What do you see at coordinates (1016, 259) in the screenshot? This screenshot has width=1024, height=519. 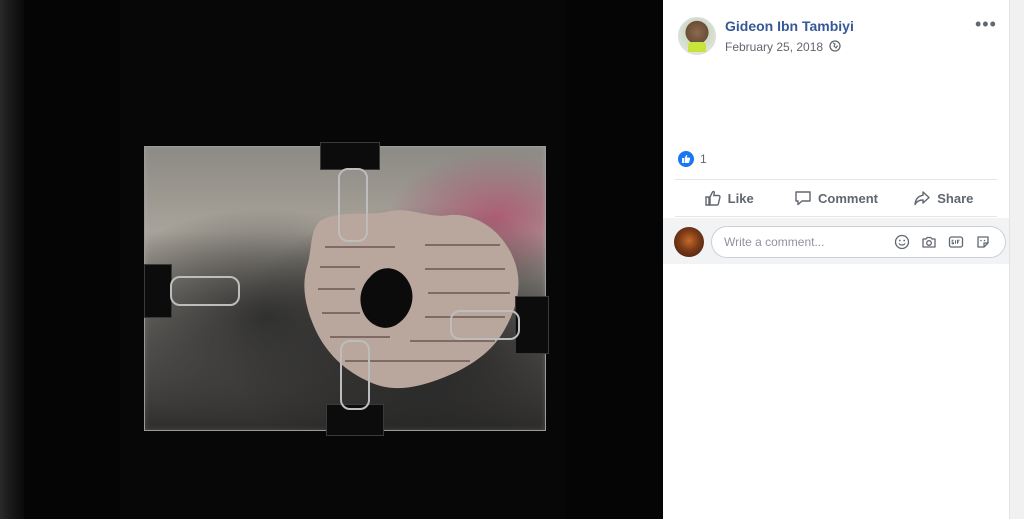 I see `page-scrollbar` at bounding box center [1016, 259].